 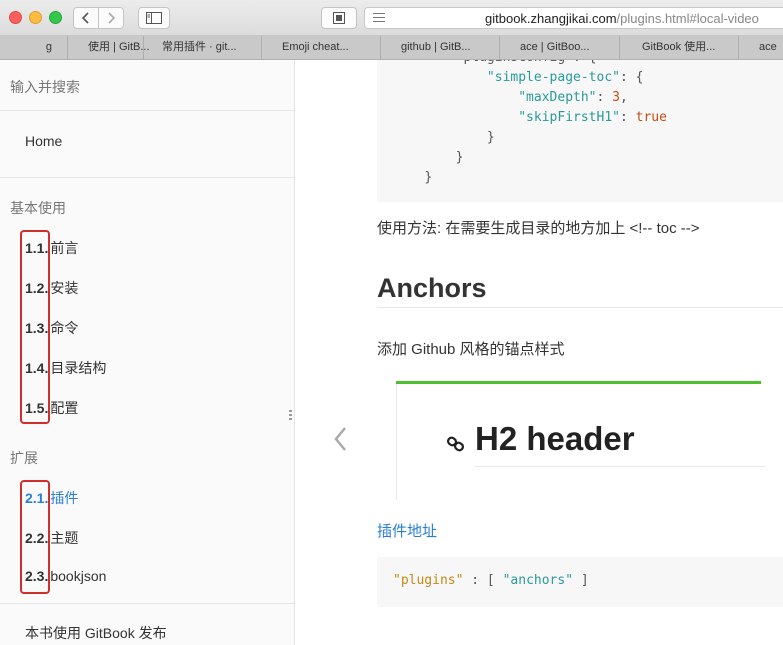 What do you see at coordinates (38, 208) in the screenshot?
I see `section-header: 基本使用` at bounding box center [38, 208].